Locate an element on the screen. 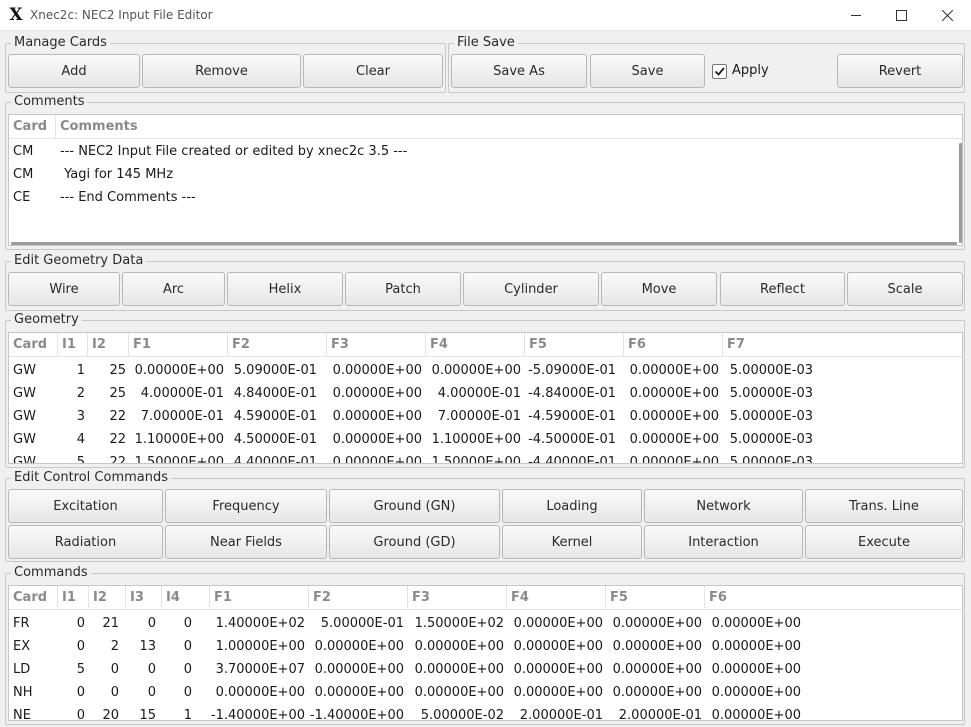  network-button: Network is located at coordinates (723, 506).